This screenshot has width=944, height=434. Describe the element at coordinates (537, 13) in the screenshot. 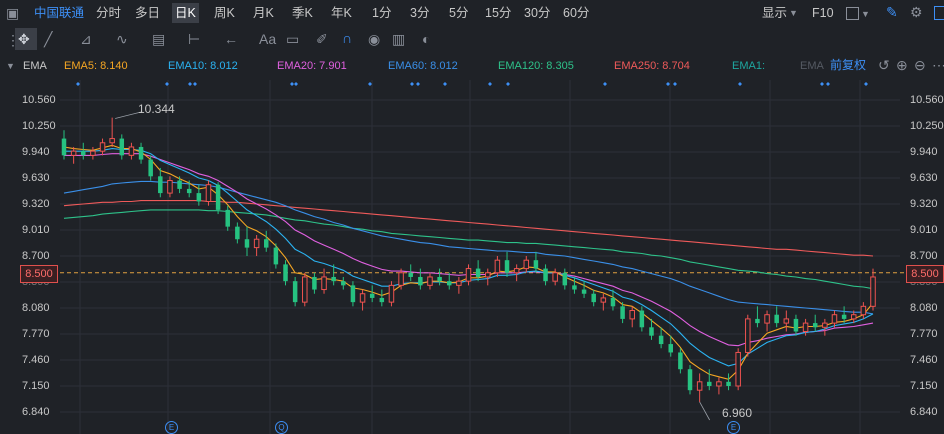

I see `tab-period-11: 30分` at that location.